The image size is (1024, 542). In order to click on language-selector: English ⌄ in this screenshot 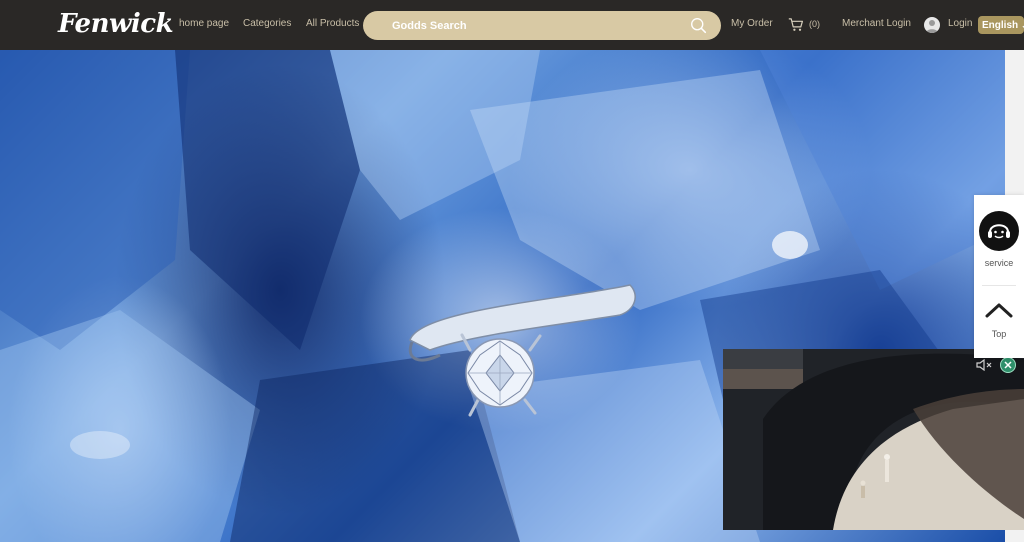, I will do `click(1001, 25)`.